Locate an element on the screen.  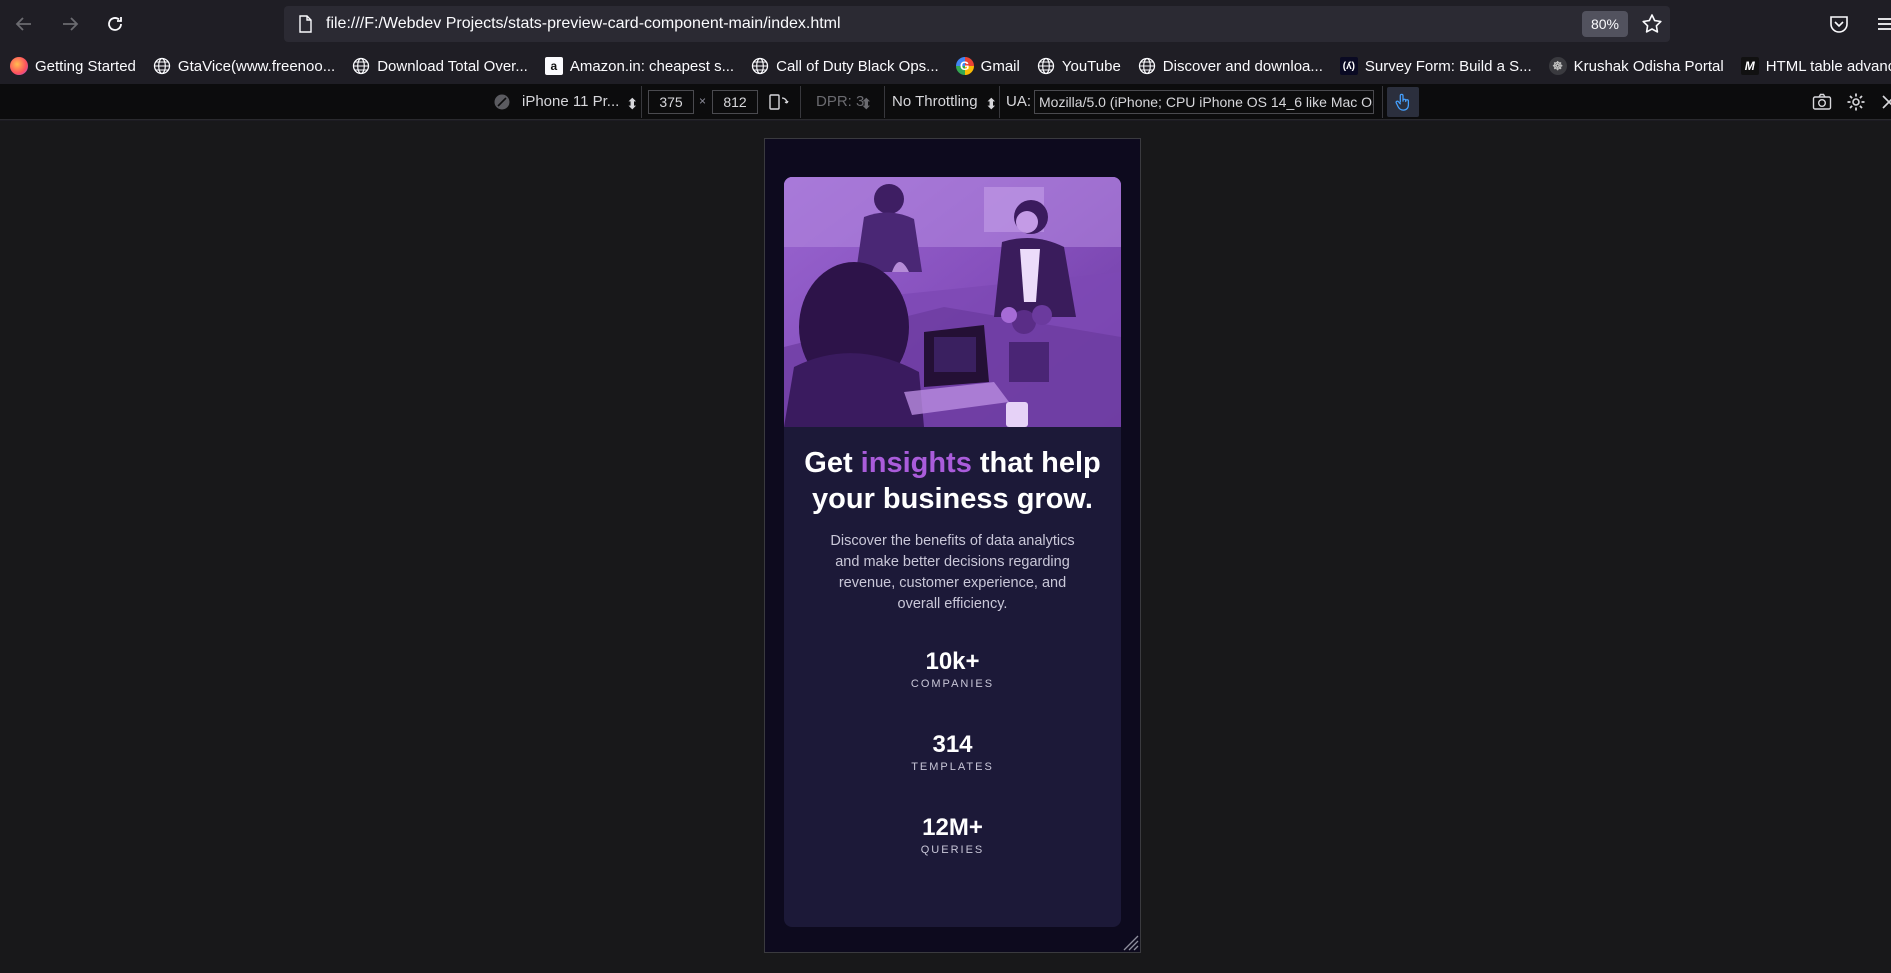
pocket-icon is located at coordinates (1839, 24).